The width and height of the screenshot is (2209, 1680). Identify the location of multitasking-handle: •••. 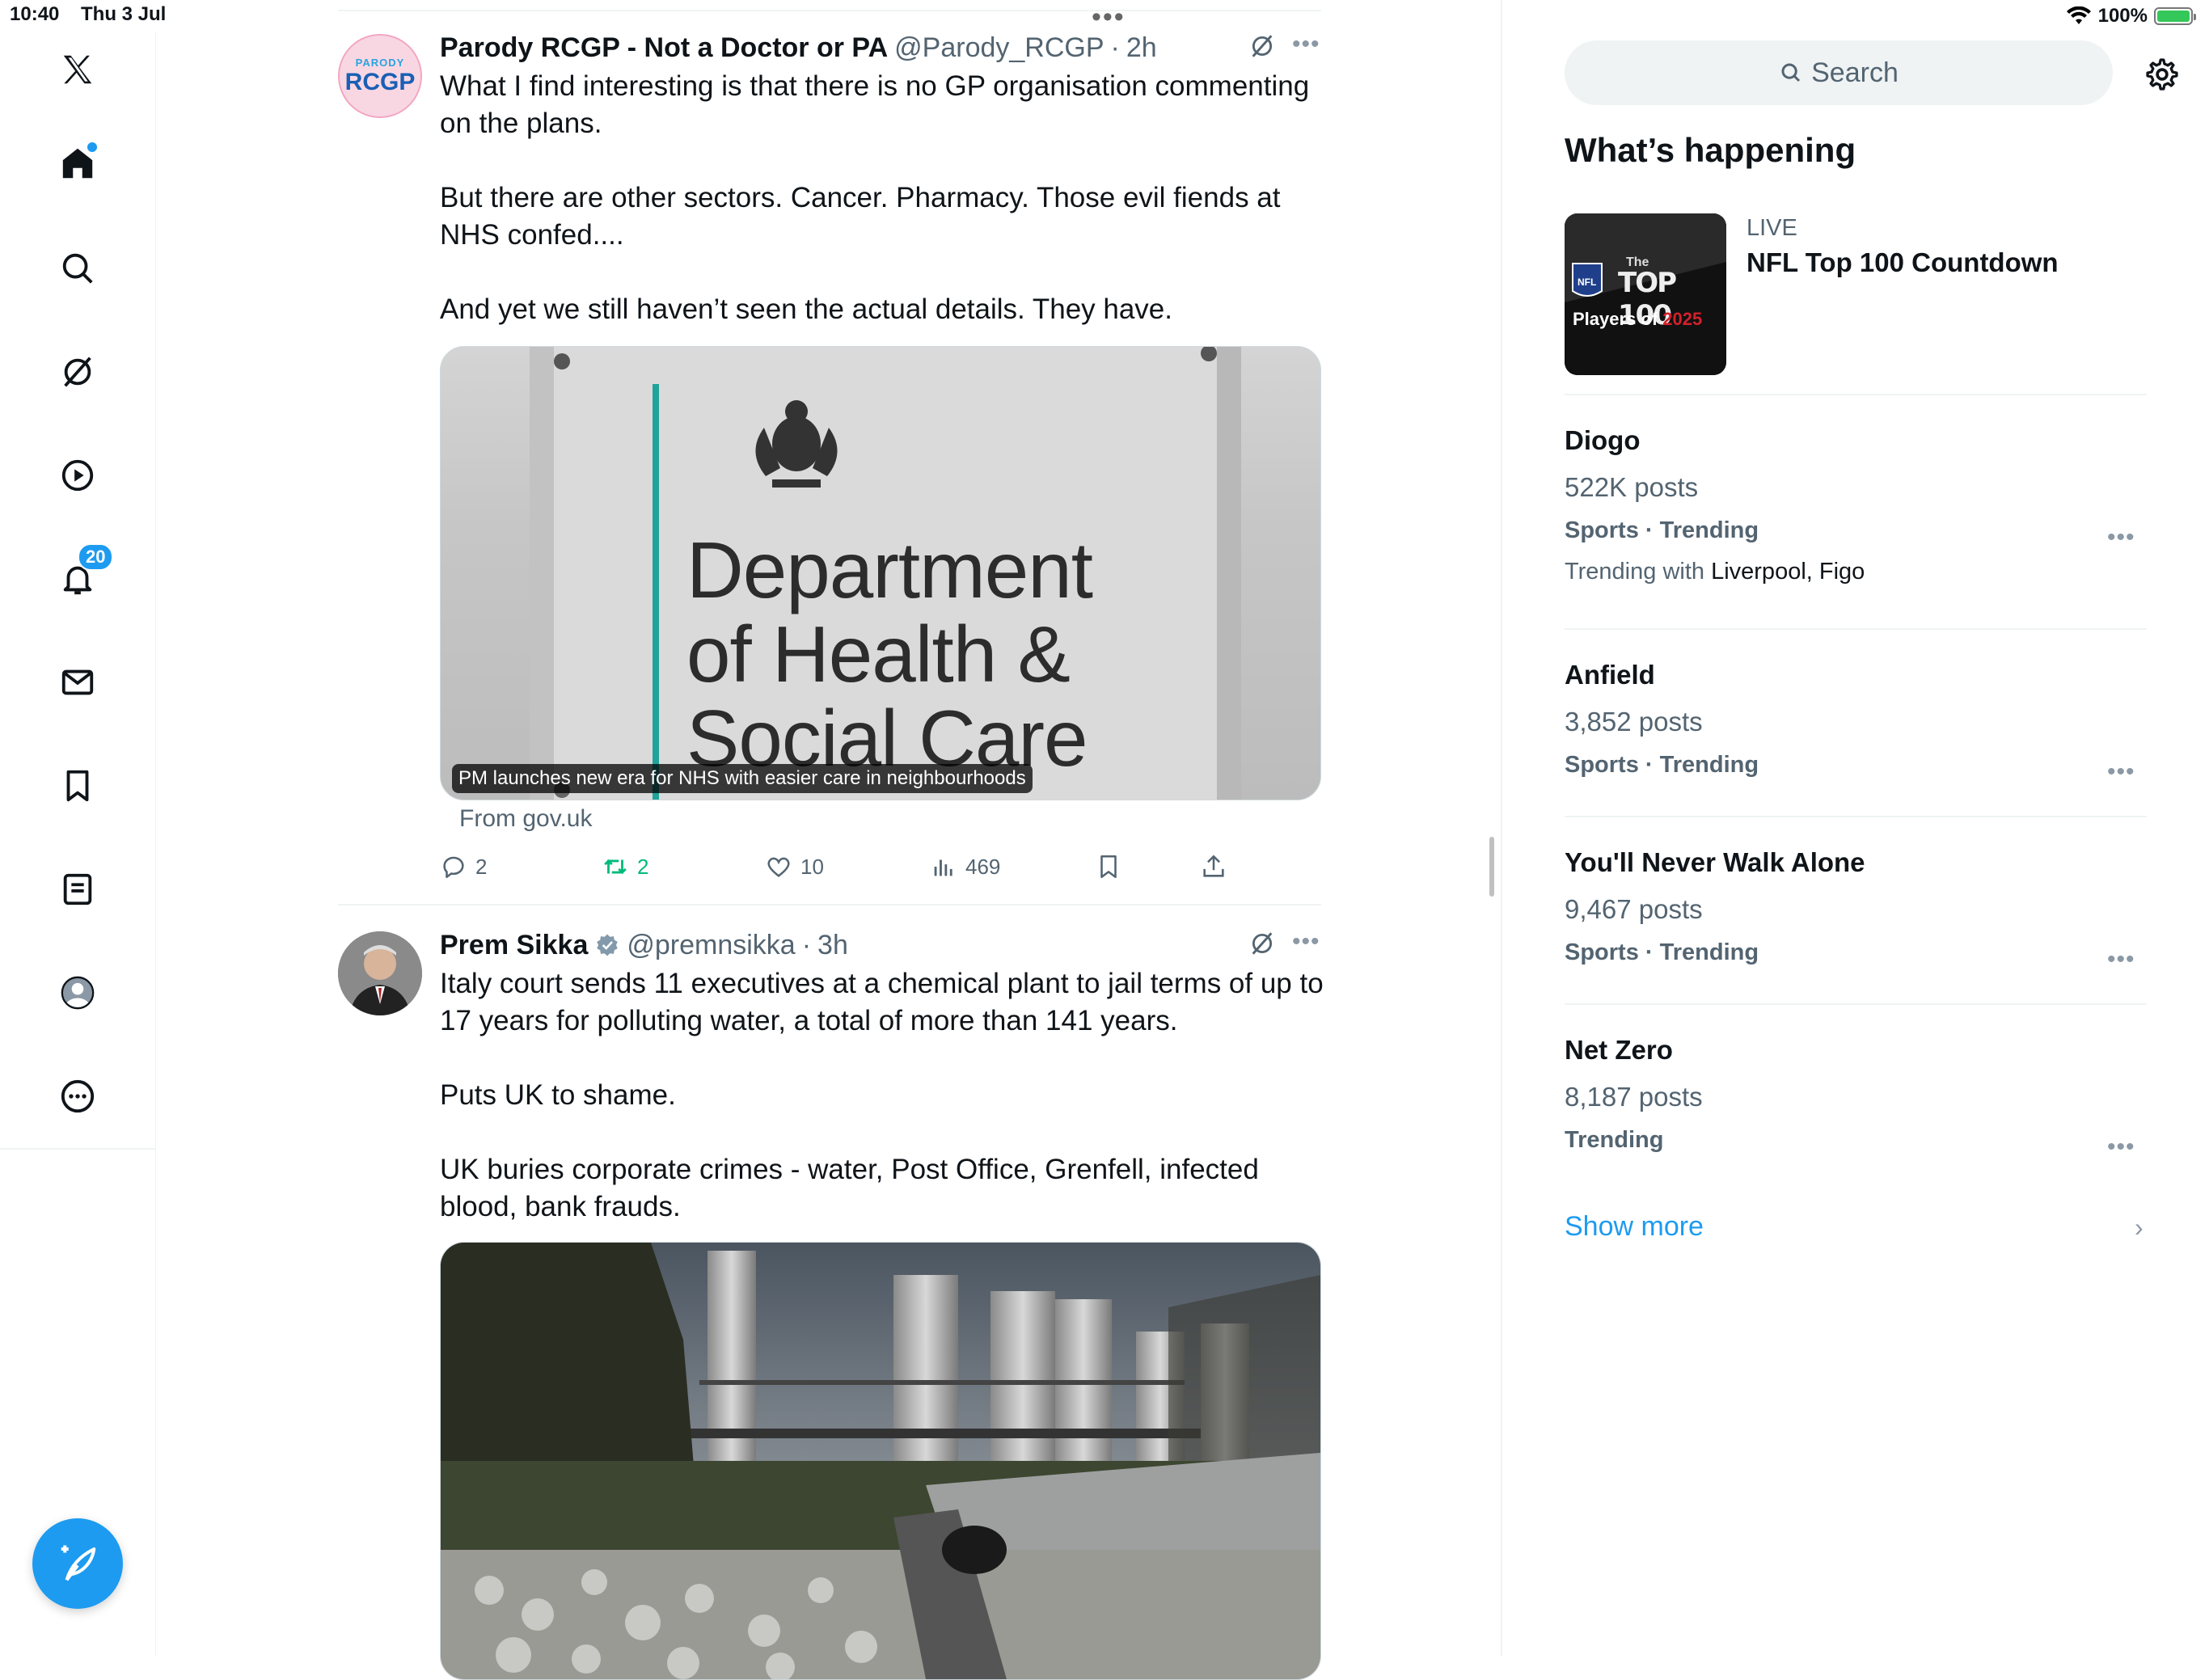
(1109, 17).